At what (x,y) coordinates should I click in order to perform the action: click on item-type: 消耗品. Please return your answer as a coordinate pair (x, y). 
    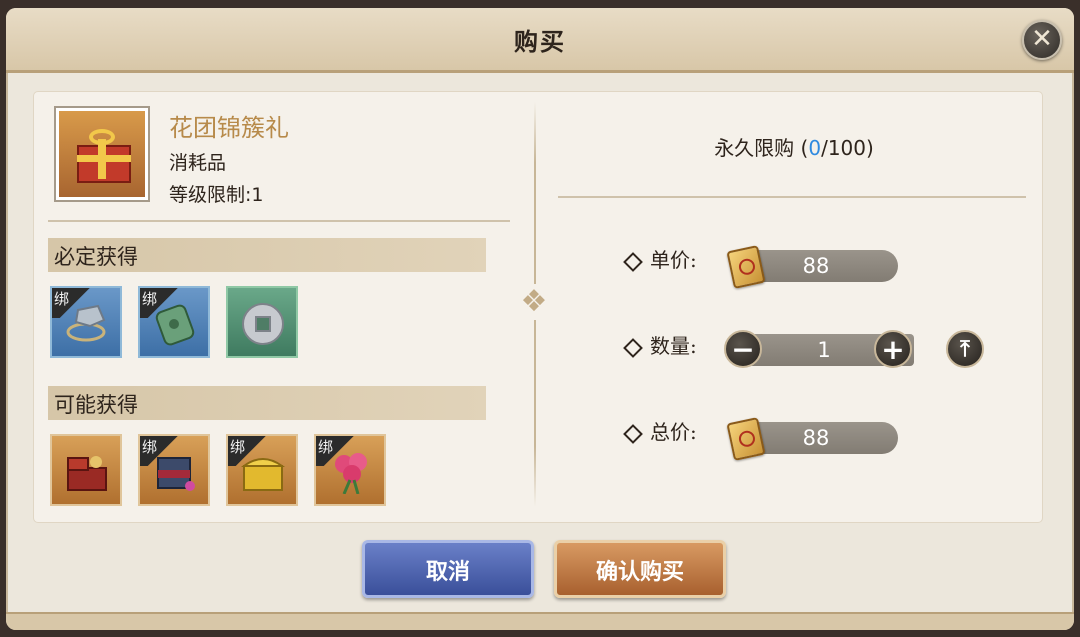
    Looking at the image, I should click on (198, 163).